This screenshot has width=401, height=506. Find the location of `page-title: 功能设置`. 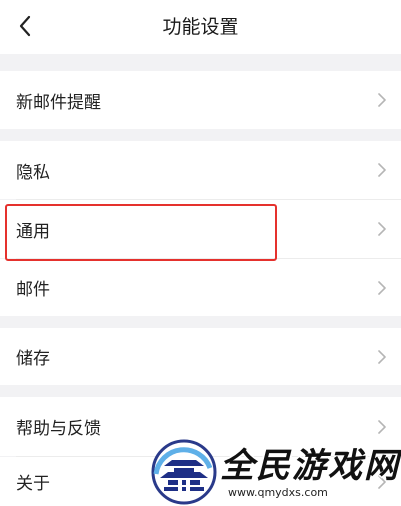

page-title: 功能设置 is located at coordinates (200, 27).